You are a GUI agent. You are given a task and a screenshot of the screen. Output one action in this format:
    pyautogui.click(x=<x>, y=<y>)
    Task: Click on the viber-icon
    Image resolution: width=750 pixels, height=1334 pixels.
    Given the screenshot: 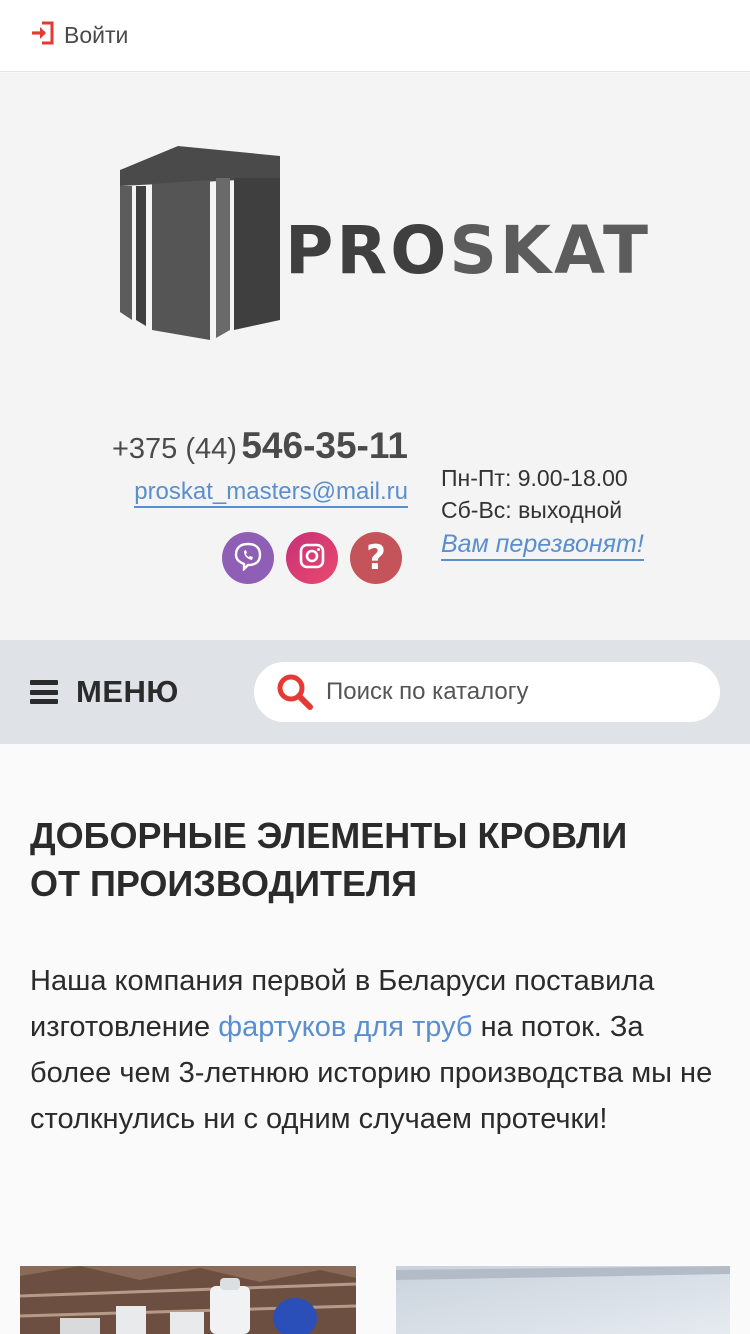 What is the action you would take?
    pyautogui.click(x=248, y=558)
    